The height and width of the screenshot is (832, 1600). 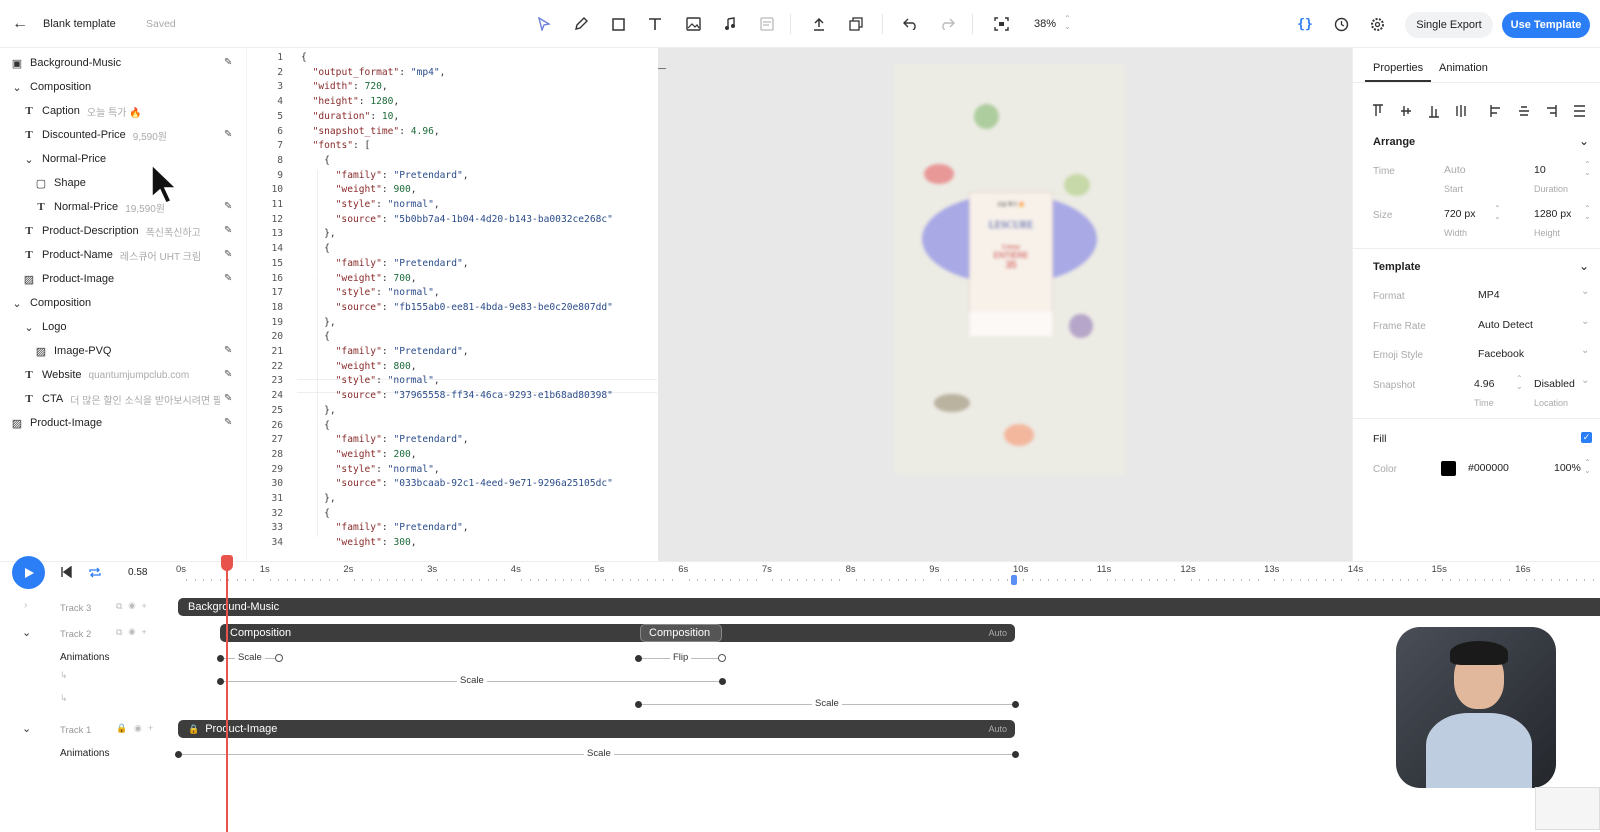 I want to click on time-duration-field: 10, so click(x=1540, y=170).